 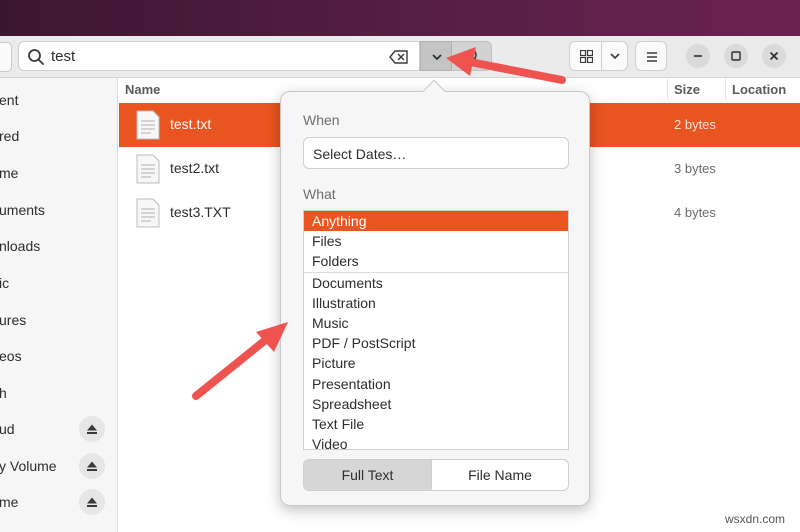 What do you see at coordinates (695, 168) in the screenshot?
I see `file-size: 3 bytes` at bounding box center [695, 168].